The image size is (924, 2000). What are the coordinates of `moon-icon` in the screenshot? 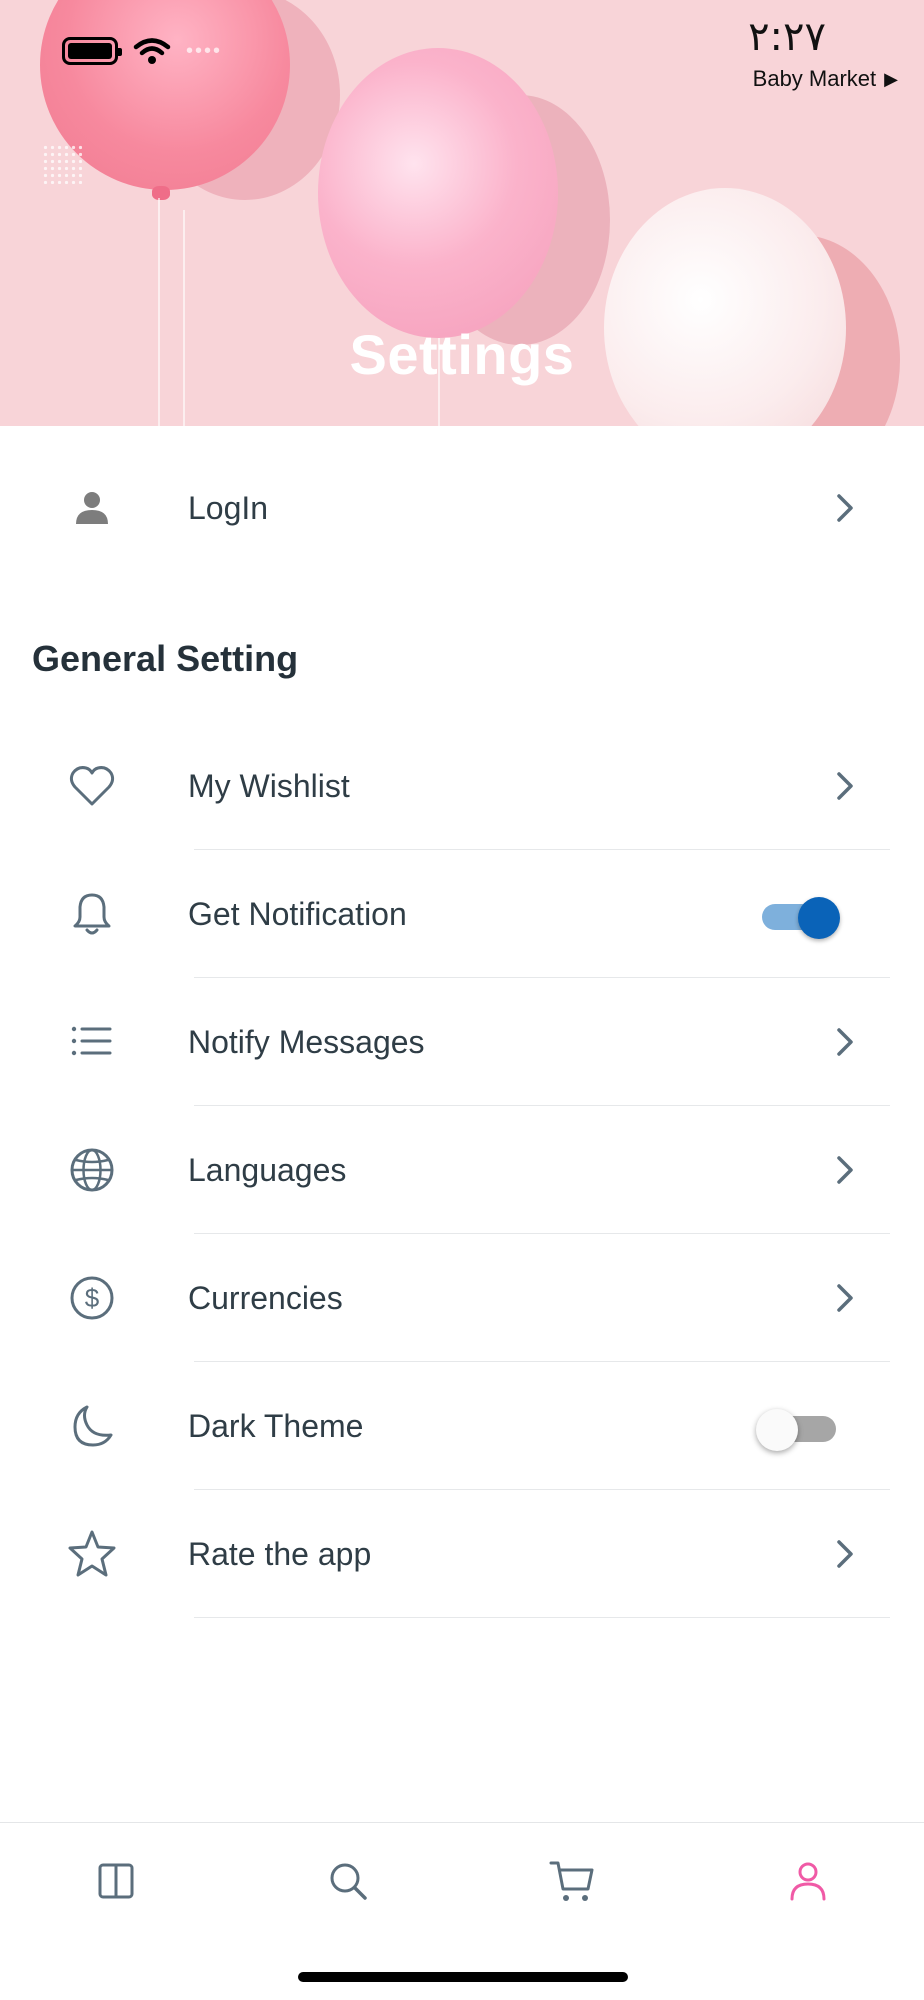 It's located at (92, 1426).